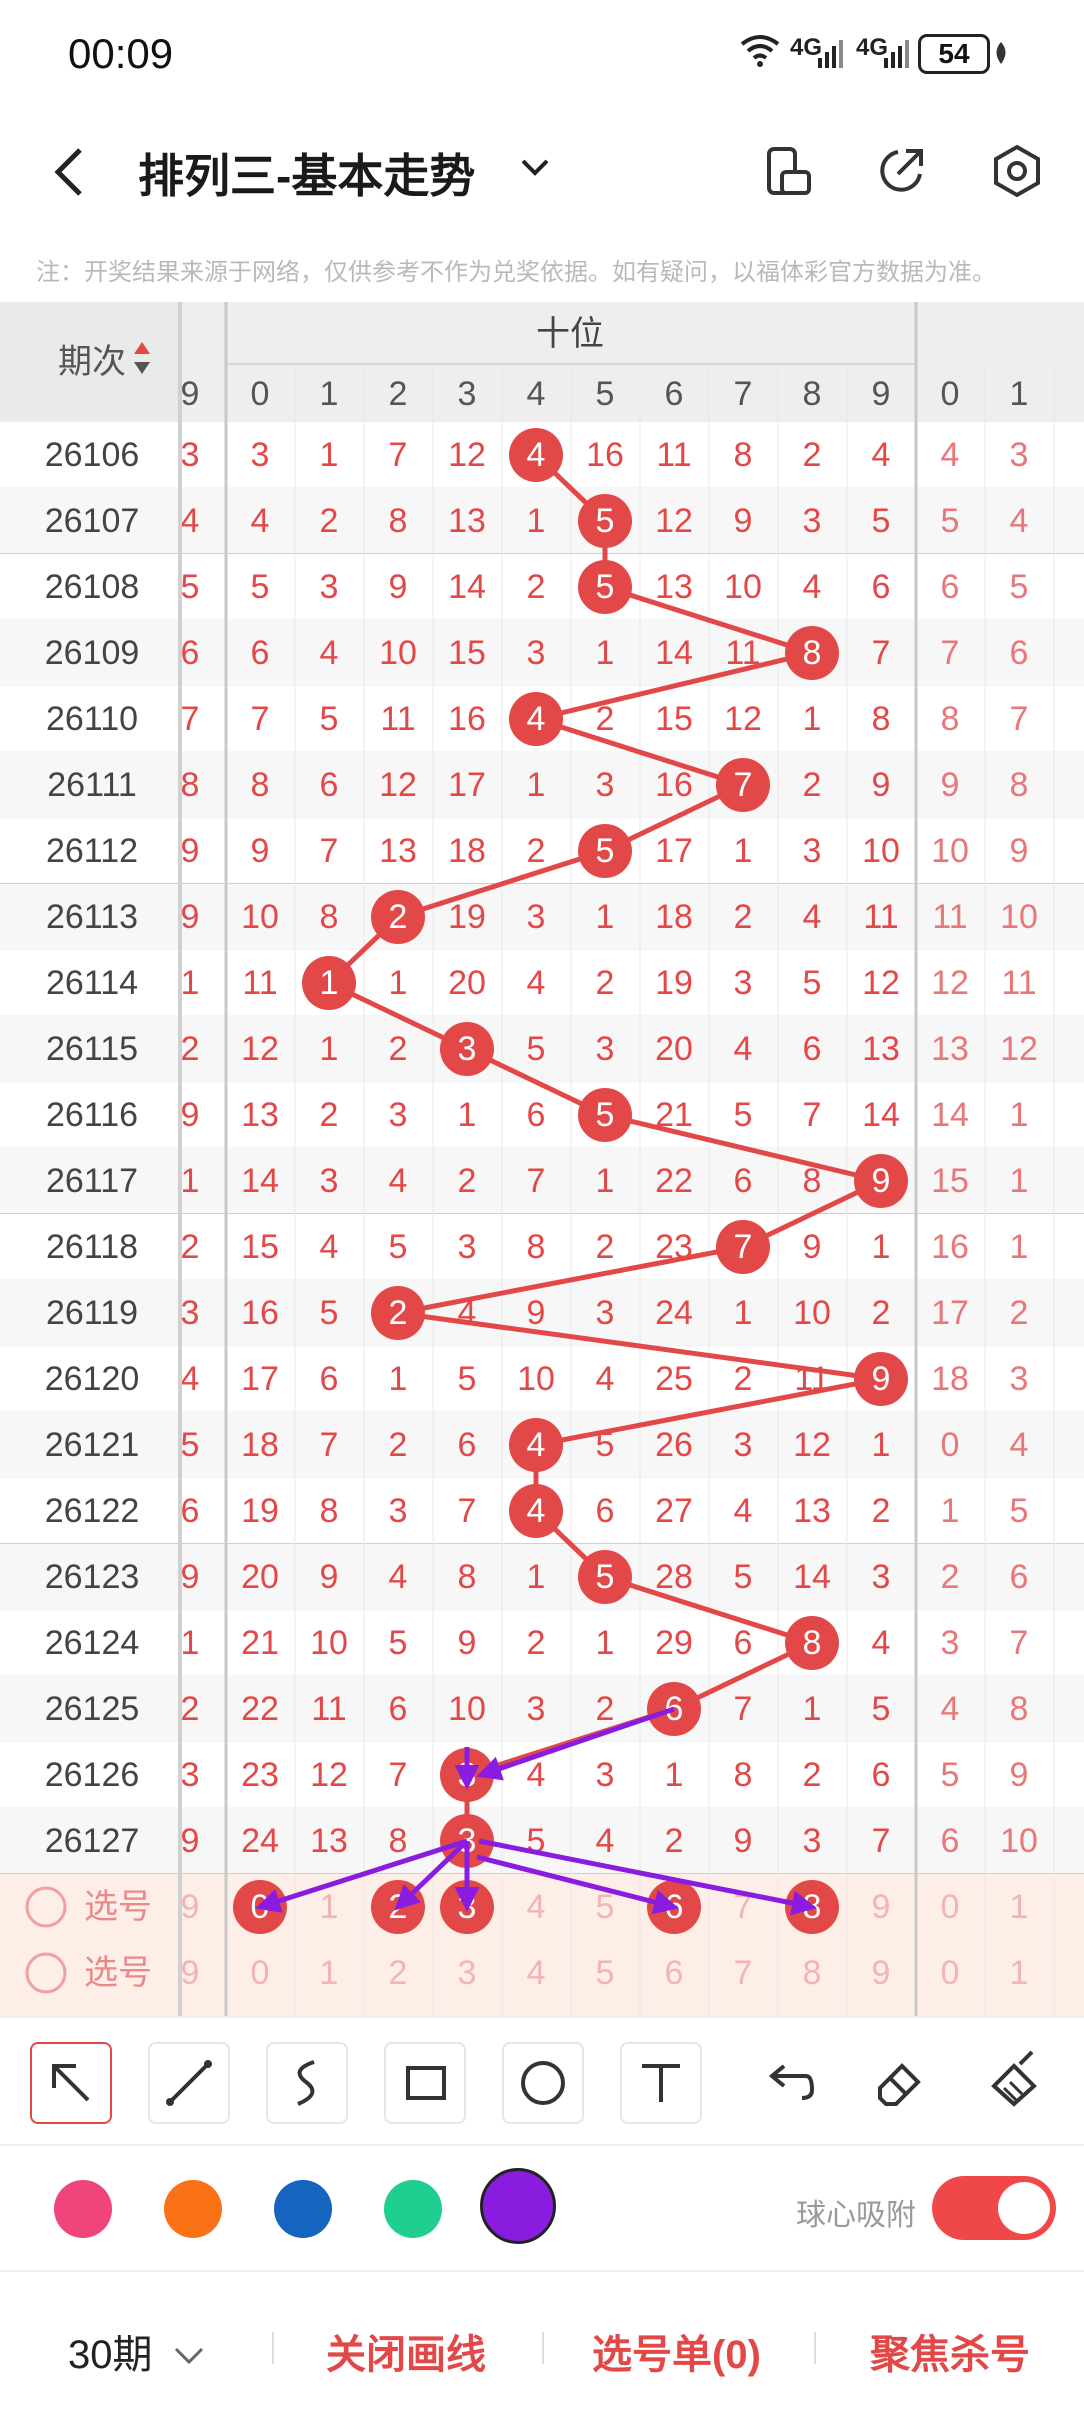 The image size is (1084, 2414). I want to click on color-swatch-orange, so click(193, 2209).